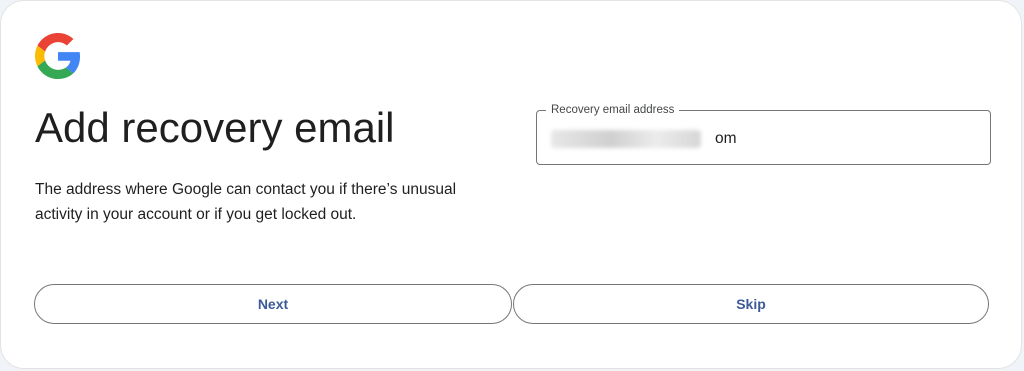 The height and width of the screenshot is (371, 1024). Describe the element at coordinates (751, 304) in the screenshot. I see `skip-button: Skip` at that location.